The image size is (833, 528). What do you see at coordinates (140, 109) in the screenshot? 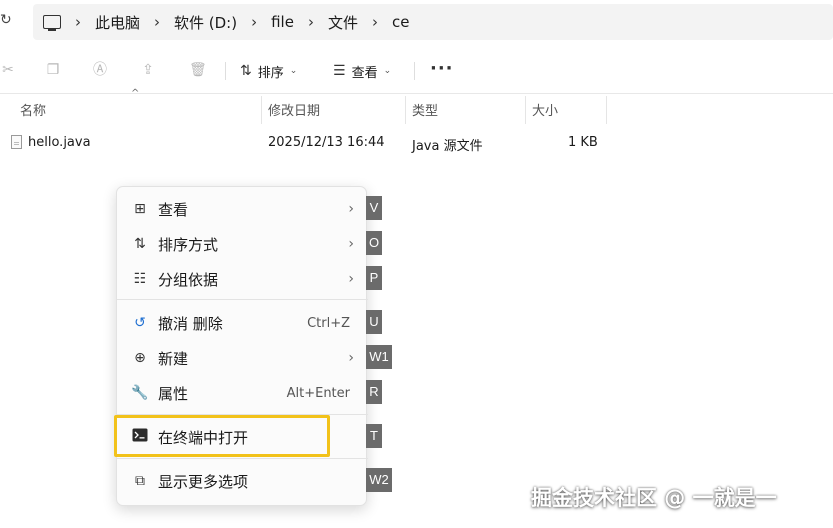
I see `column-header-name: 名称` at bounding box center [140, 109].